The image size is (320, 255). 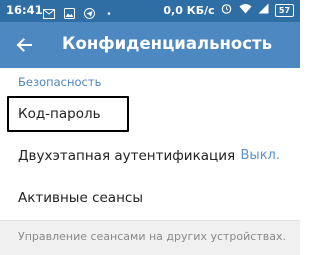 What do you see at coordinates (49, 13) in the screenshot?
I see `mail-icon` at bounding box center [49, 13].